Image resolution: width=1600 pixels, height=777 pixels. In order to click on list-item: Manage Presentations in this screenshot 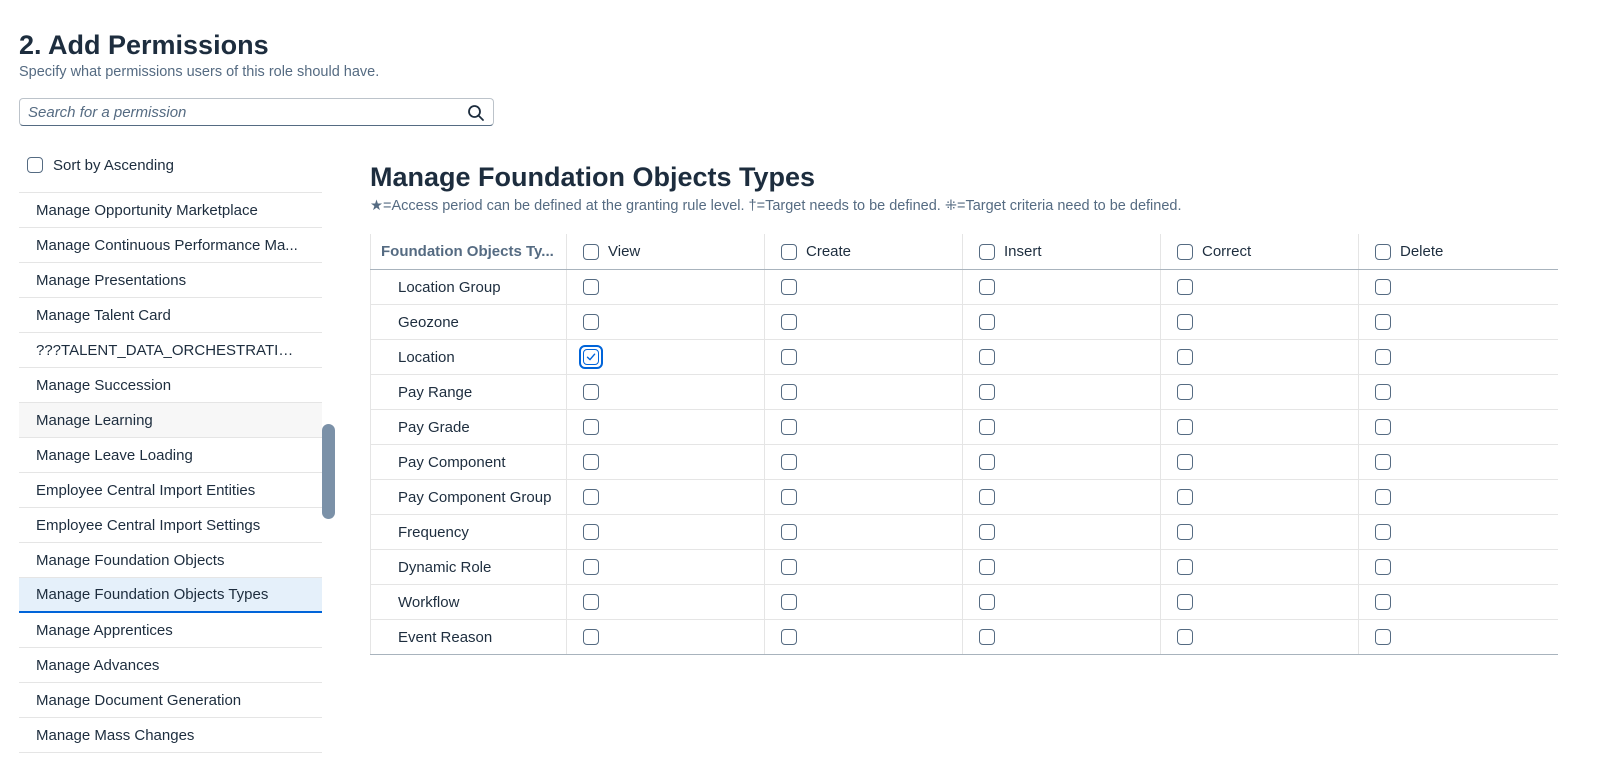, I will do `click(170, 280)`.